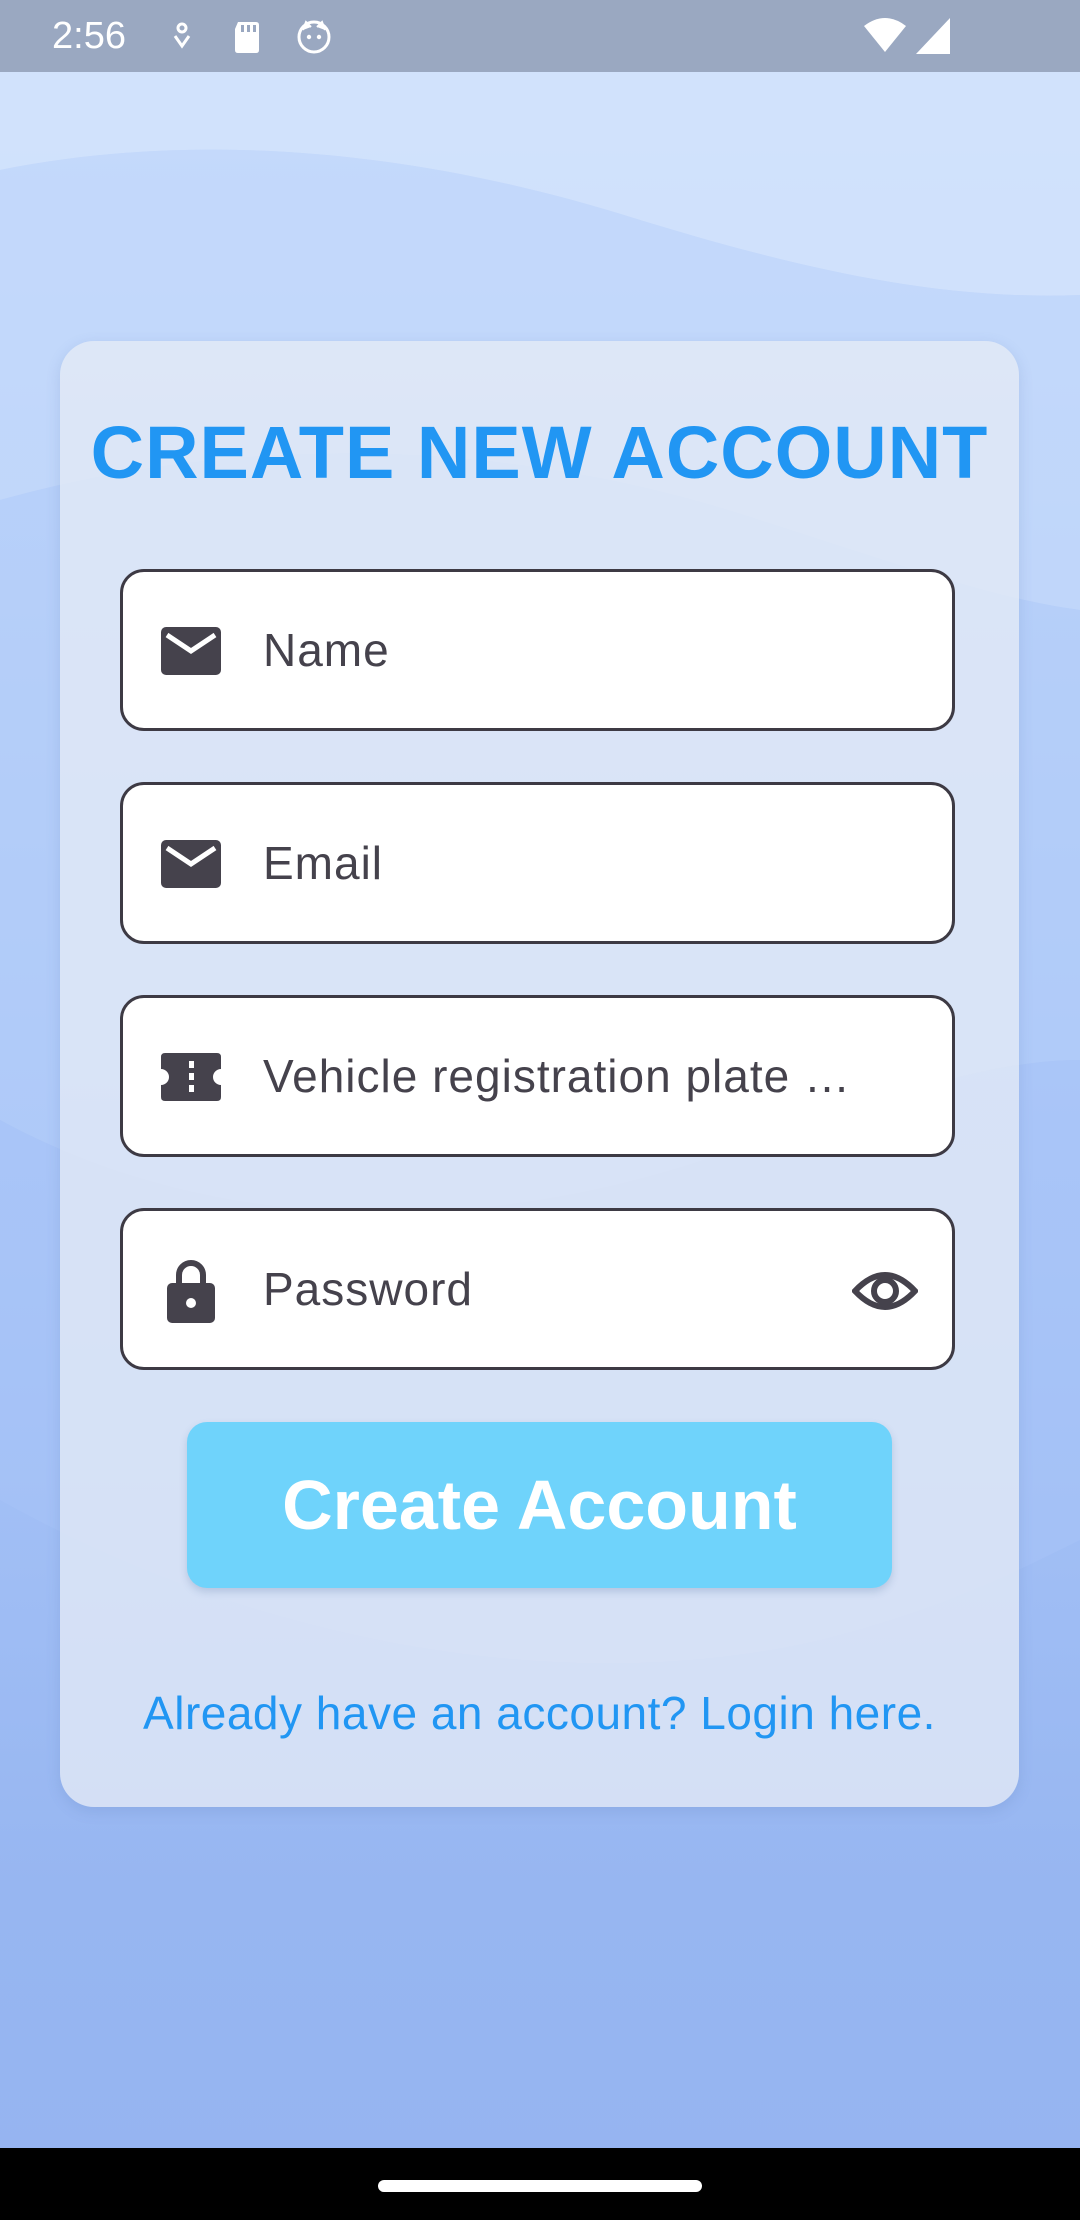 This screenshot has width=1080, height=2220. I want to click on lock-icon, so click(191, 1291).